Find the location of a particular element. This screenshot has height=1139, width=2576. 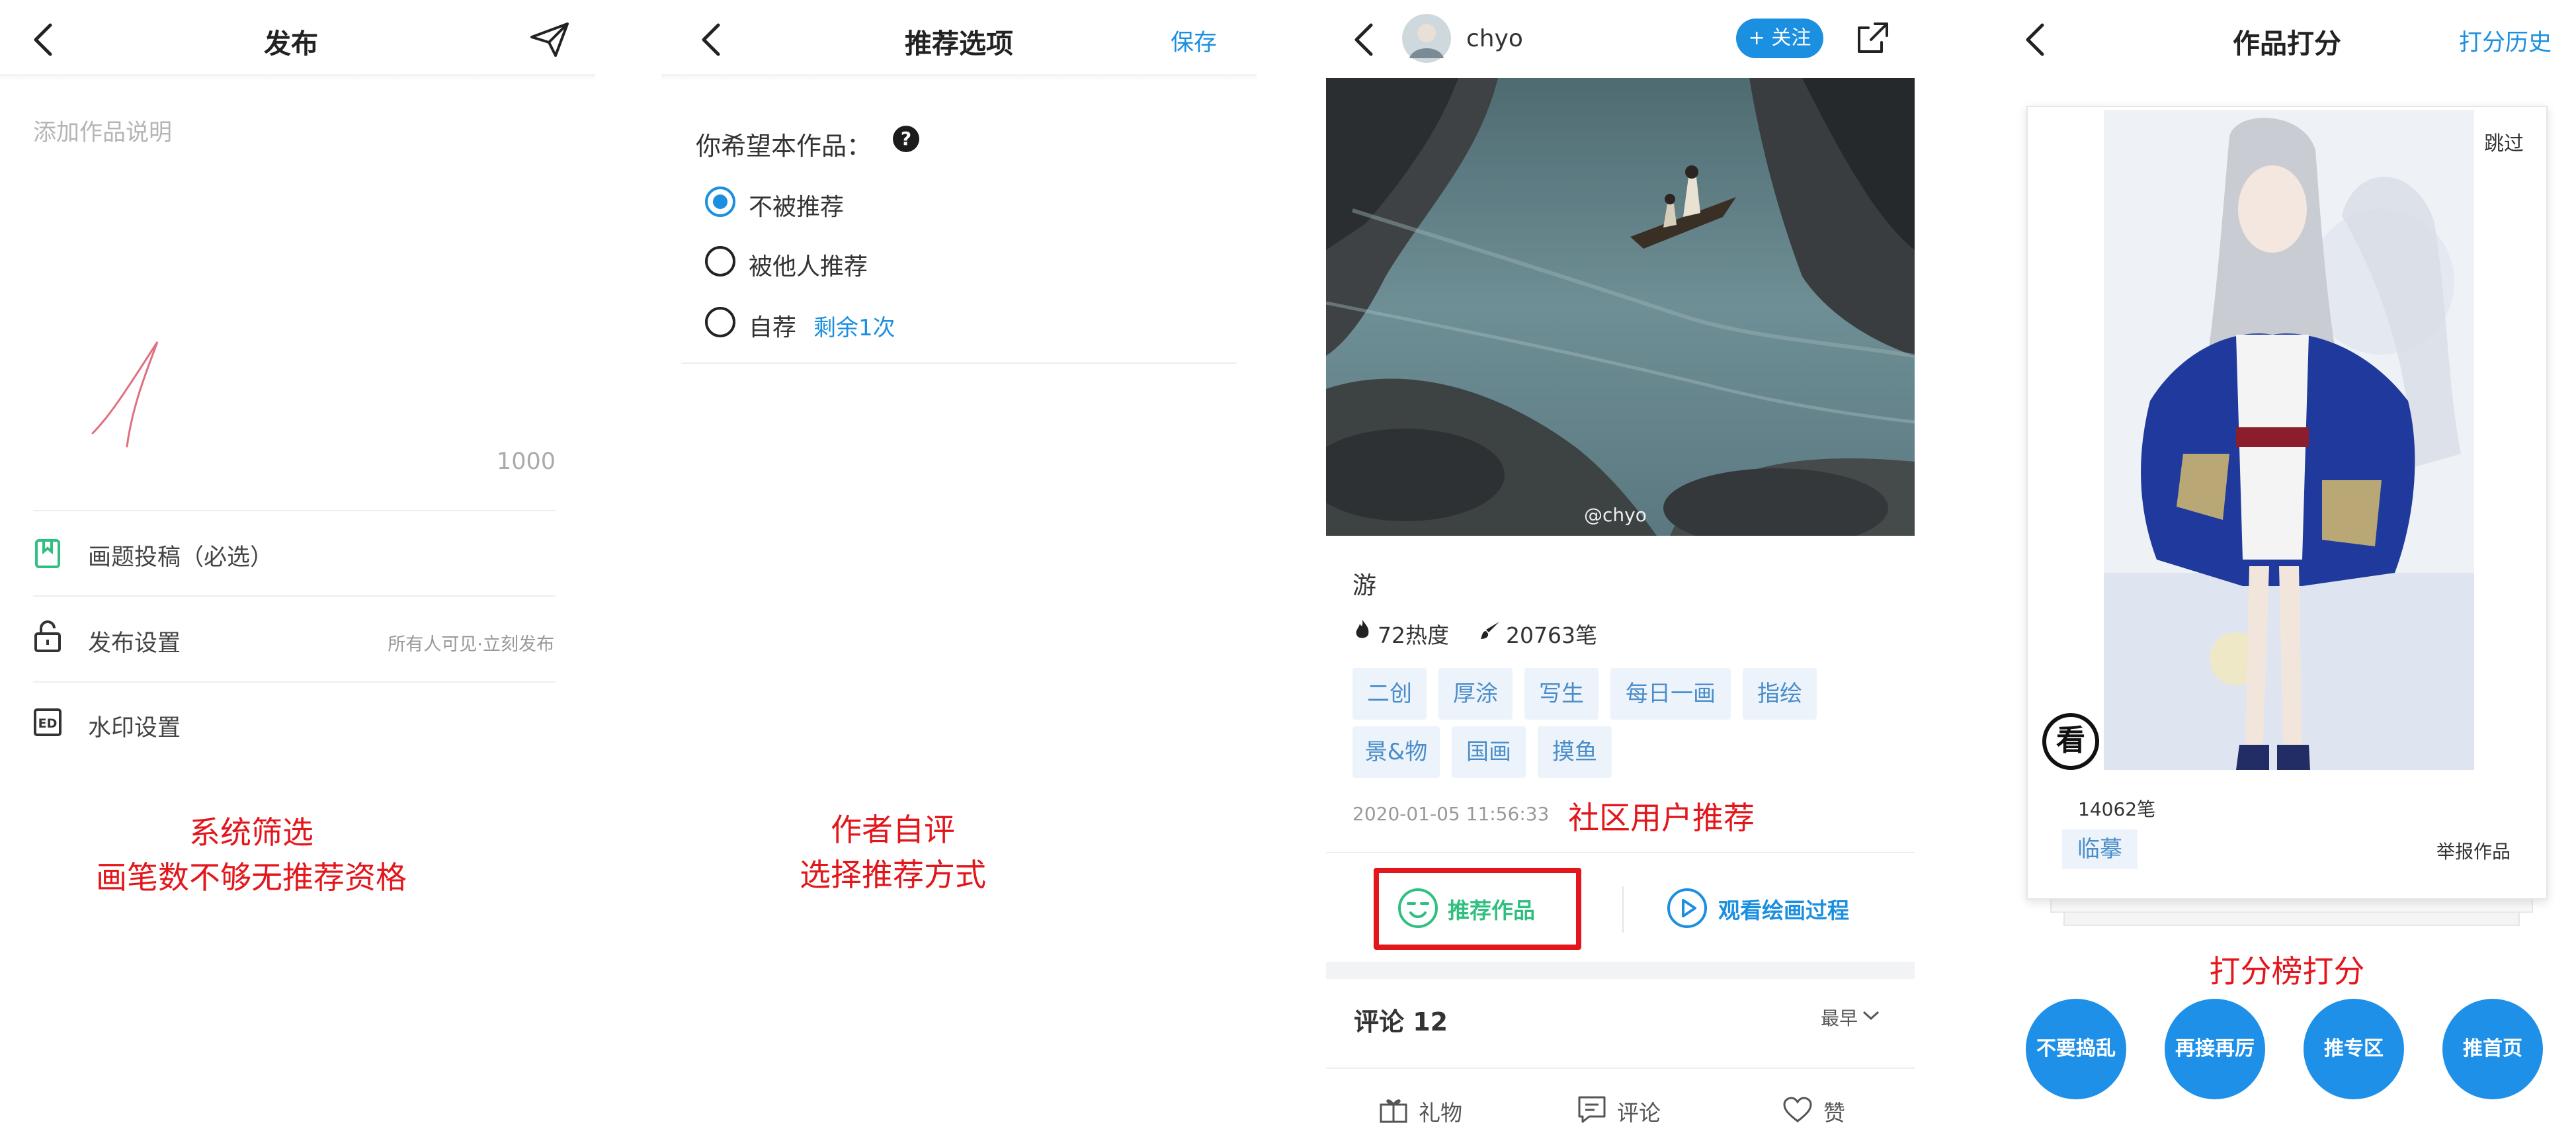

chevron-down-icon is located at coordinates (1871, 1016).